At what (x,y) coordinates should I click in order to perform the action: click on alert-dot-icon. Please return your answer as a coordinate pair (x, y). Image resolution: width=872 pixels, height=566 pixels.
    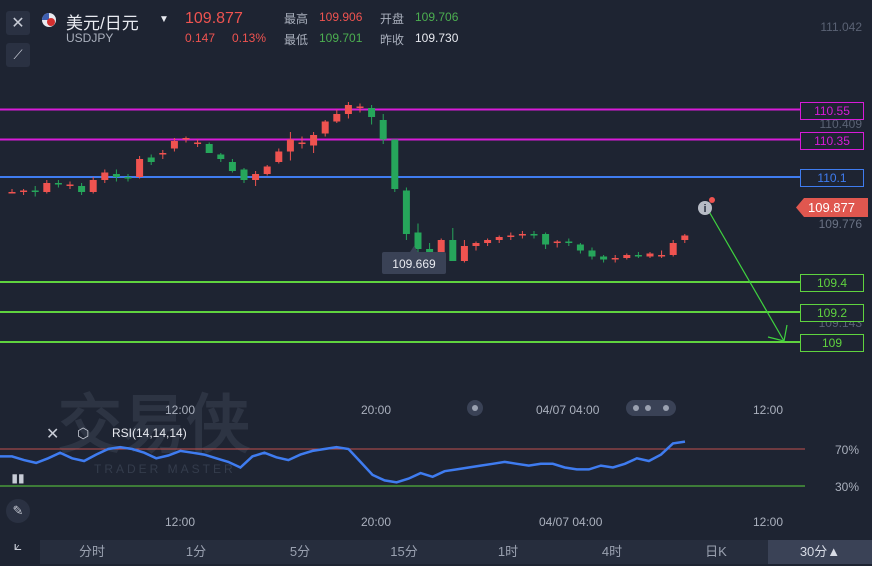
    Looking at the image, I should click on (712, 200).